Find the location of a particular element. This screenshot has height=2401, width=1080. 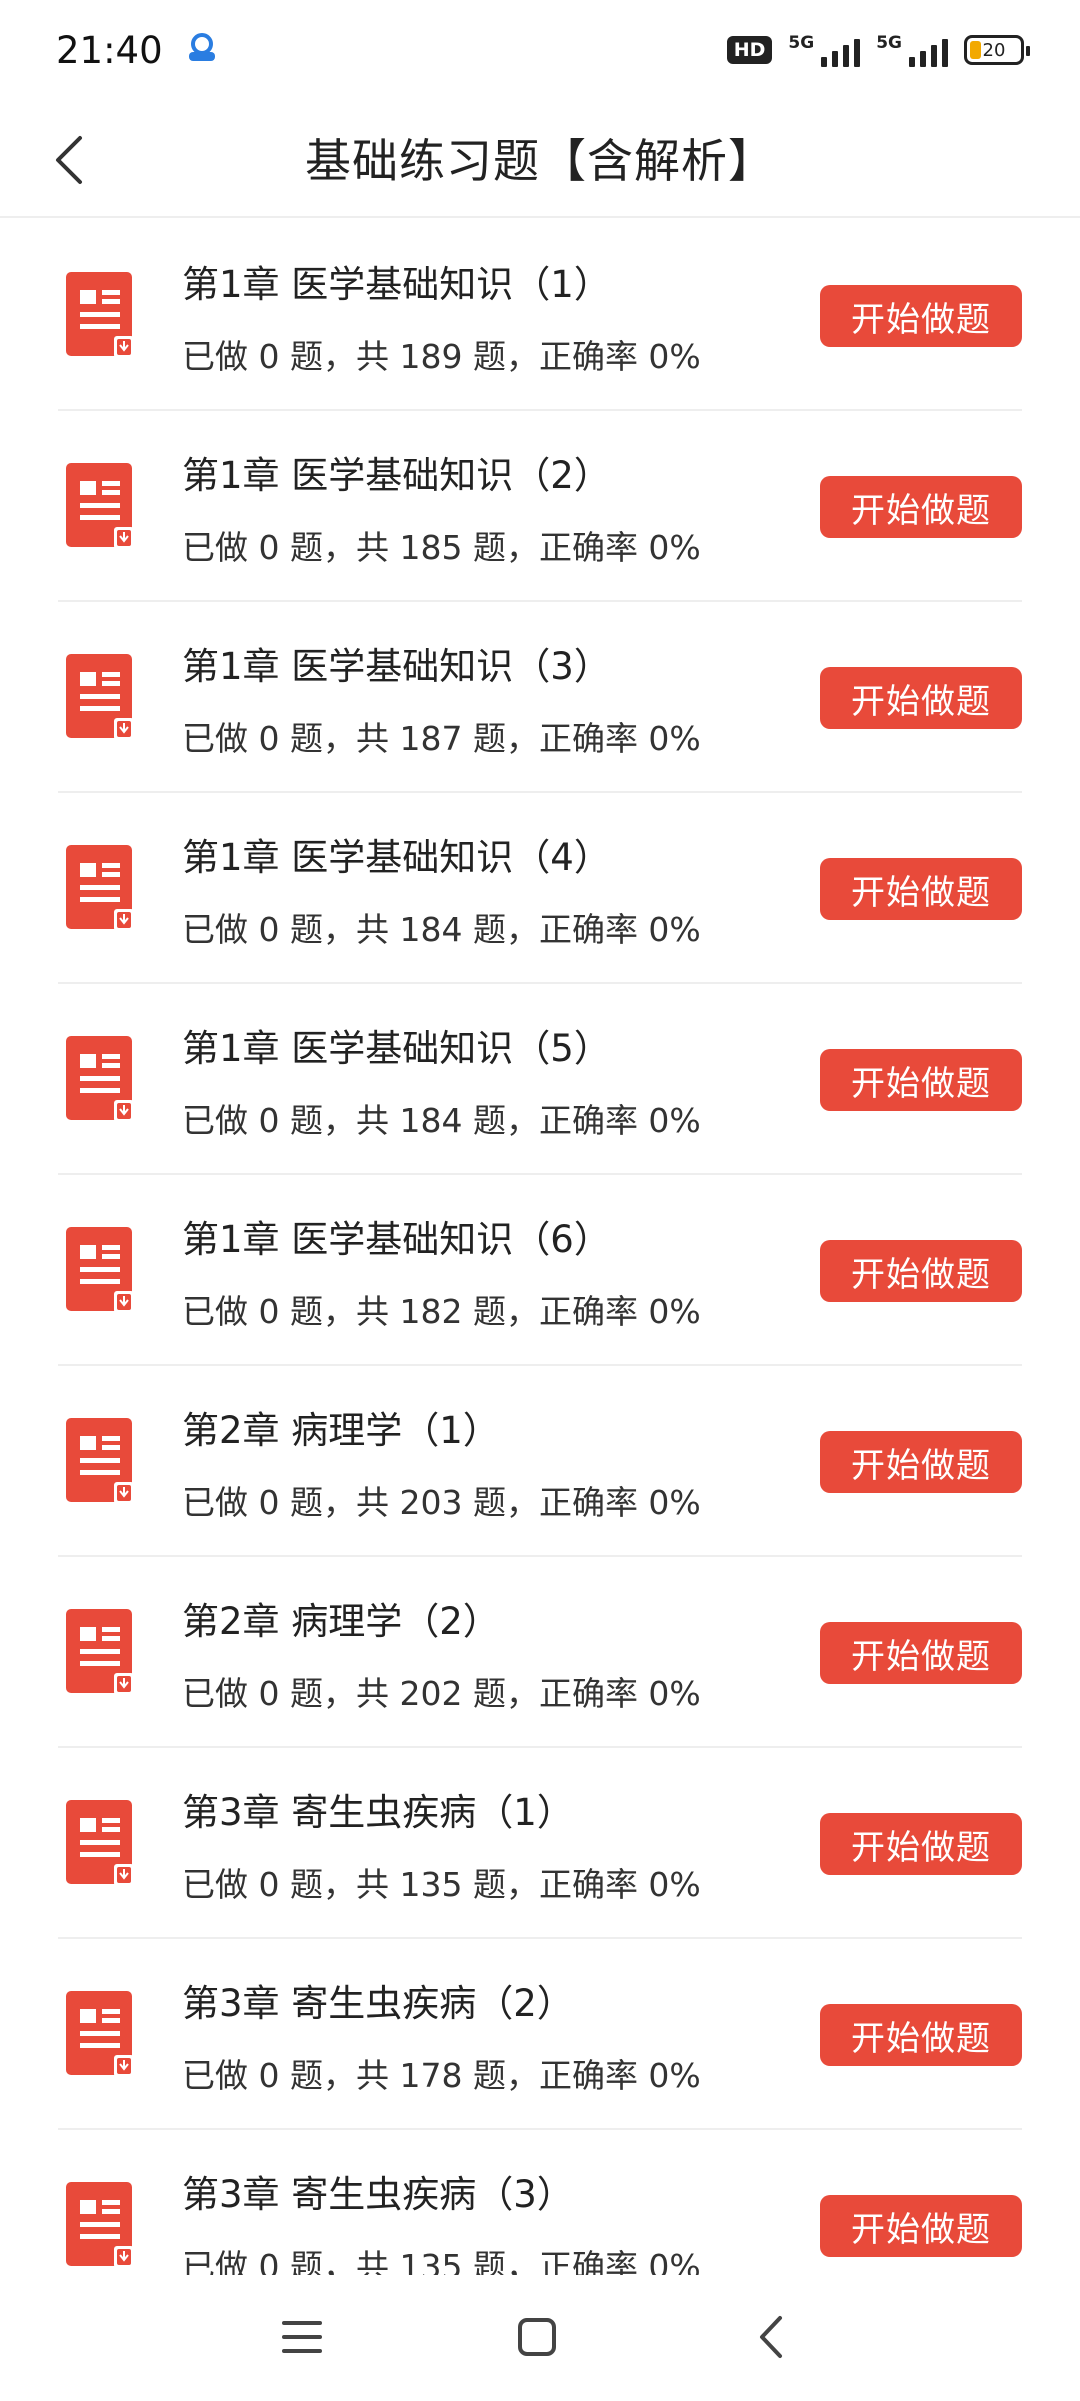

battery-icon: 20 is located at coordinates (997, 50).